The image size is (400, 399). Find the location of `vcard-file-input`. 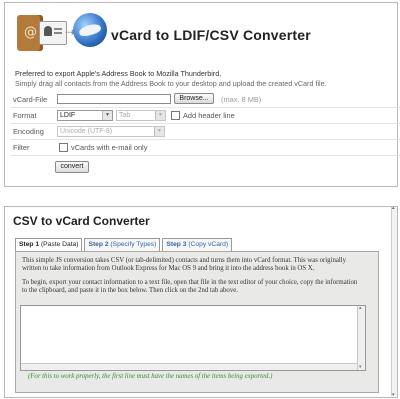

vcard-file-input is located at coordinates (114, 99).